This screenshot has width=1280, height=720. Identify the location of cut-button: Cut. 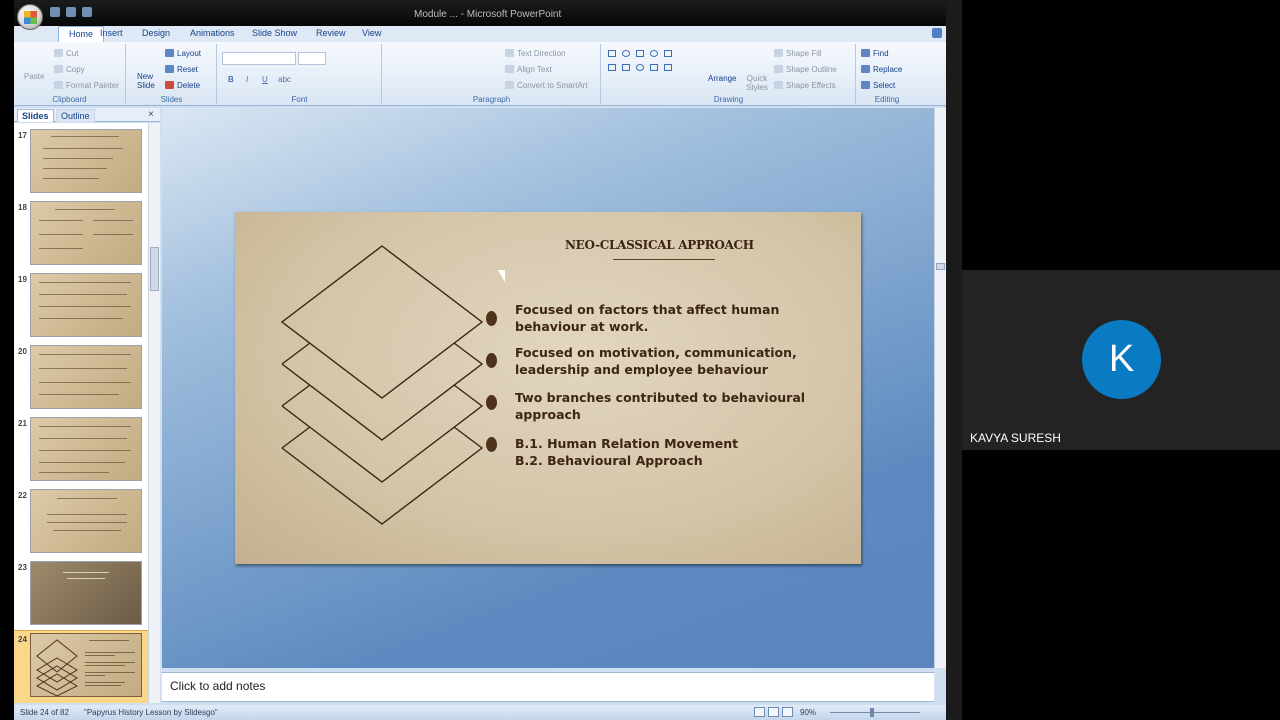
(66, 53).